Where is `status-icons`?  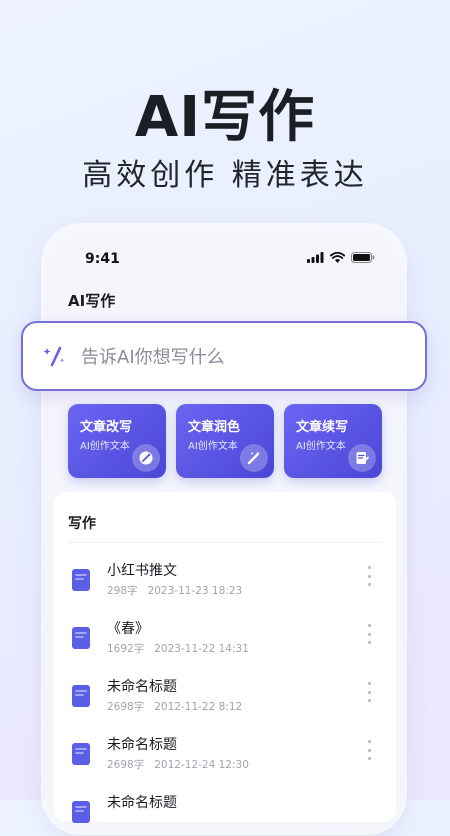 status-icons is located at coordinates (341, 257).